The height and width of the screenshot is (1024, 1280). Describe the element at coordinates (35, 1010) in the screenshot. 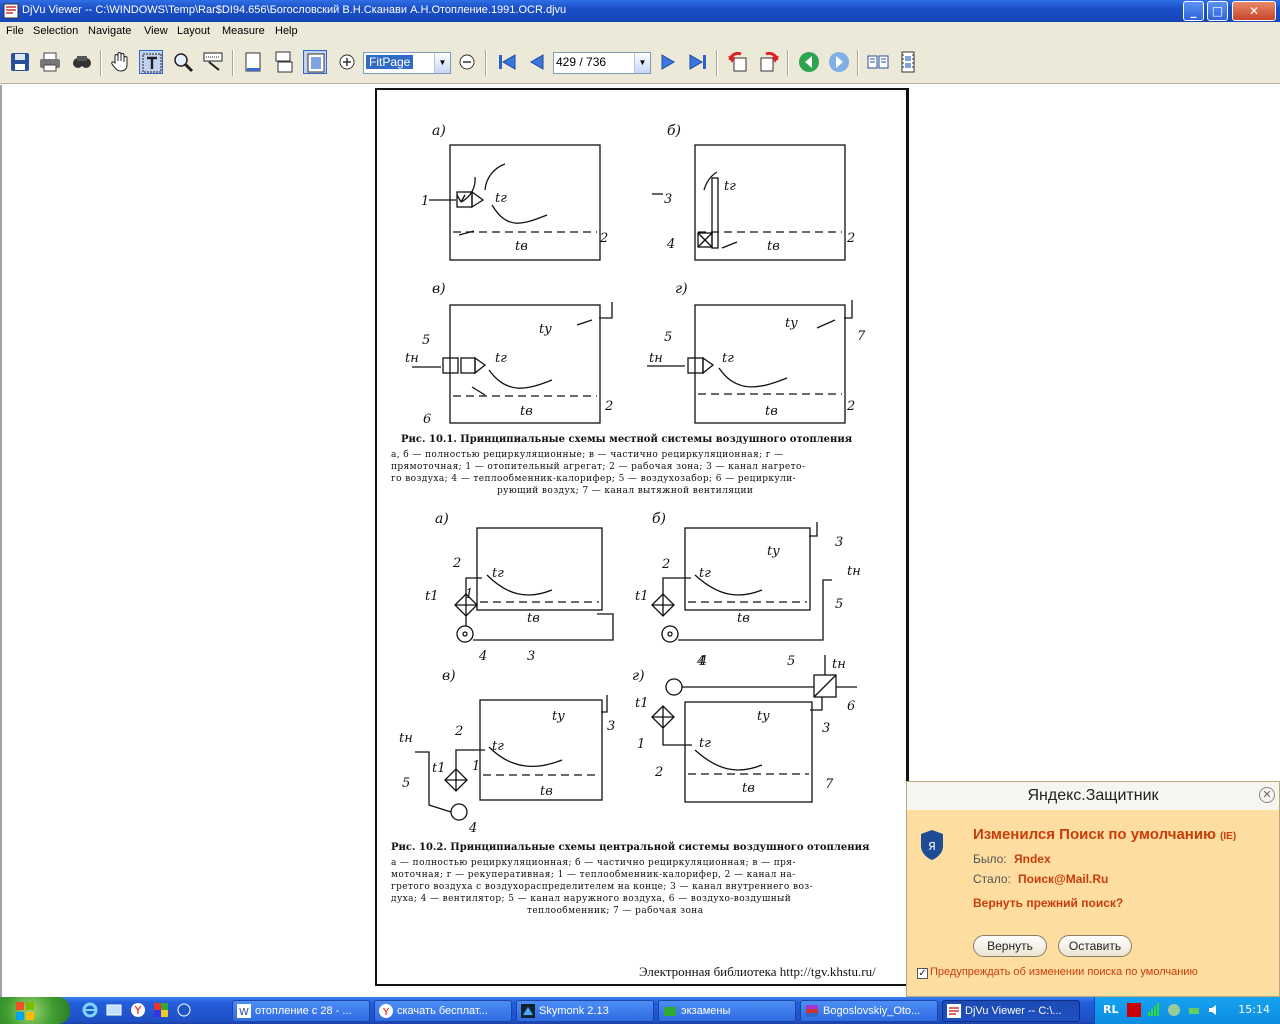

I see `start-button` at that location.